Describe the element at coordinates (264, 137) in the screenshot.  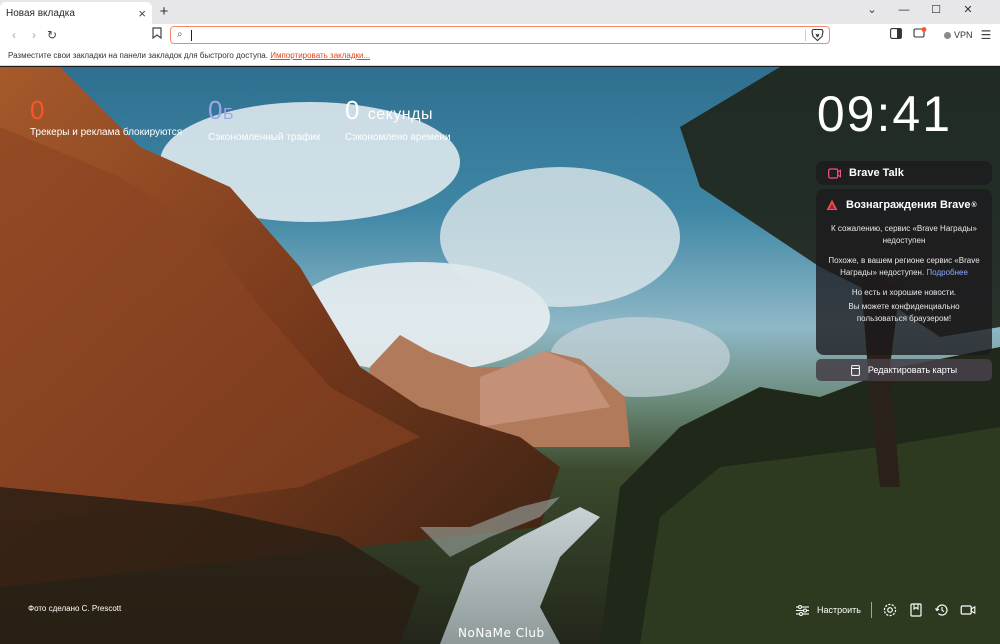
I see `stat-bandwidth-label: Сэкономленный трафик` at that location.